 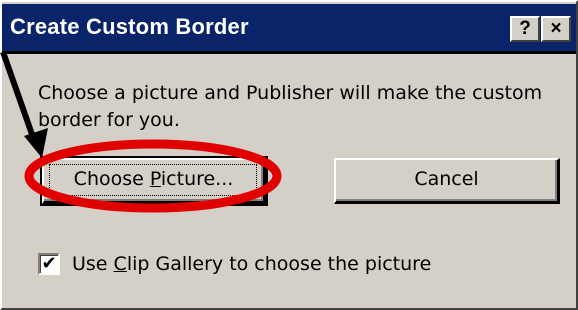 What do you see at coordinates (120, 264) in the screenshot?
I see `checkbox-label-accelerator: C` at bounding box center [120, 264].